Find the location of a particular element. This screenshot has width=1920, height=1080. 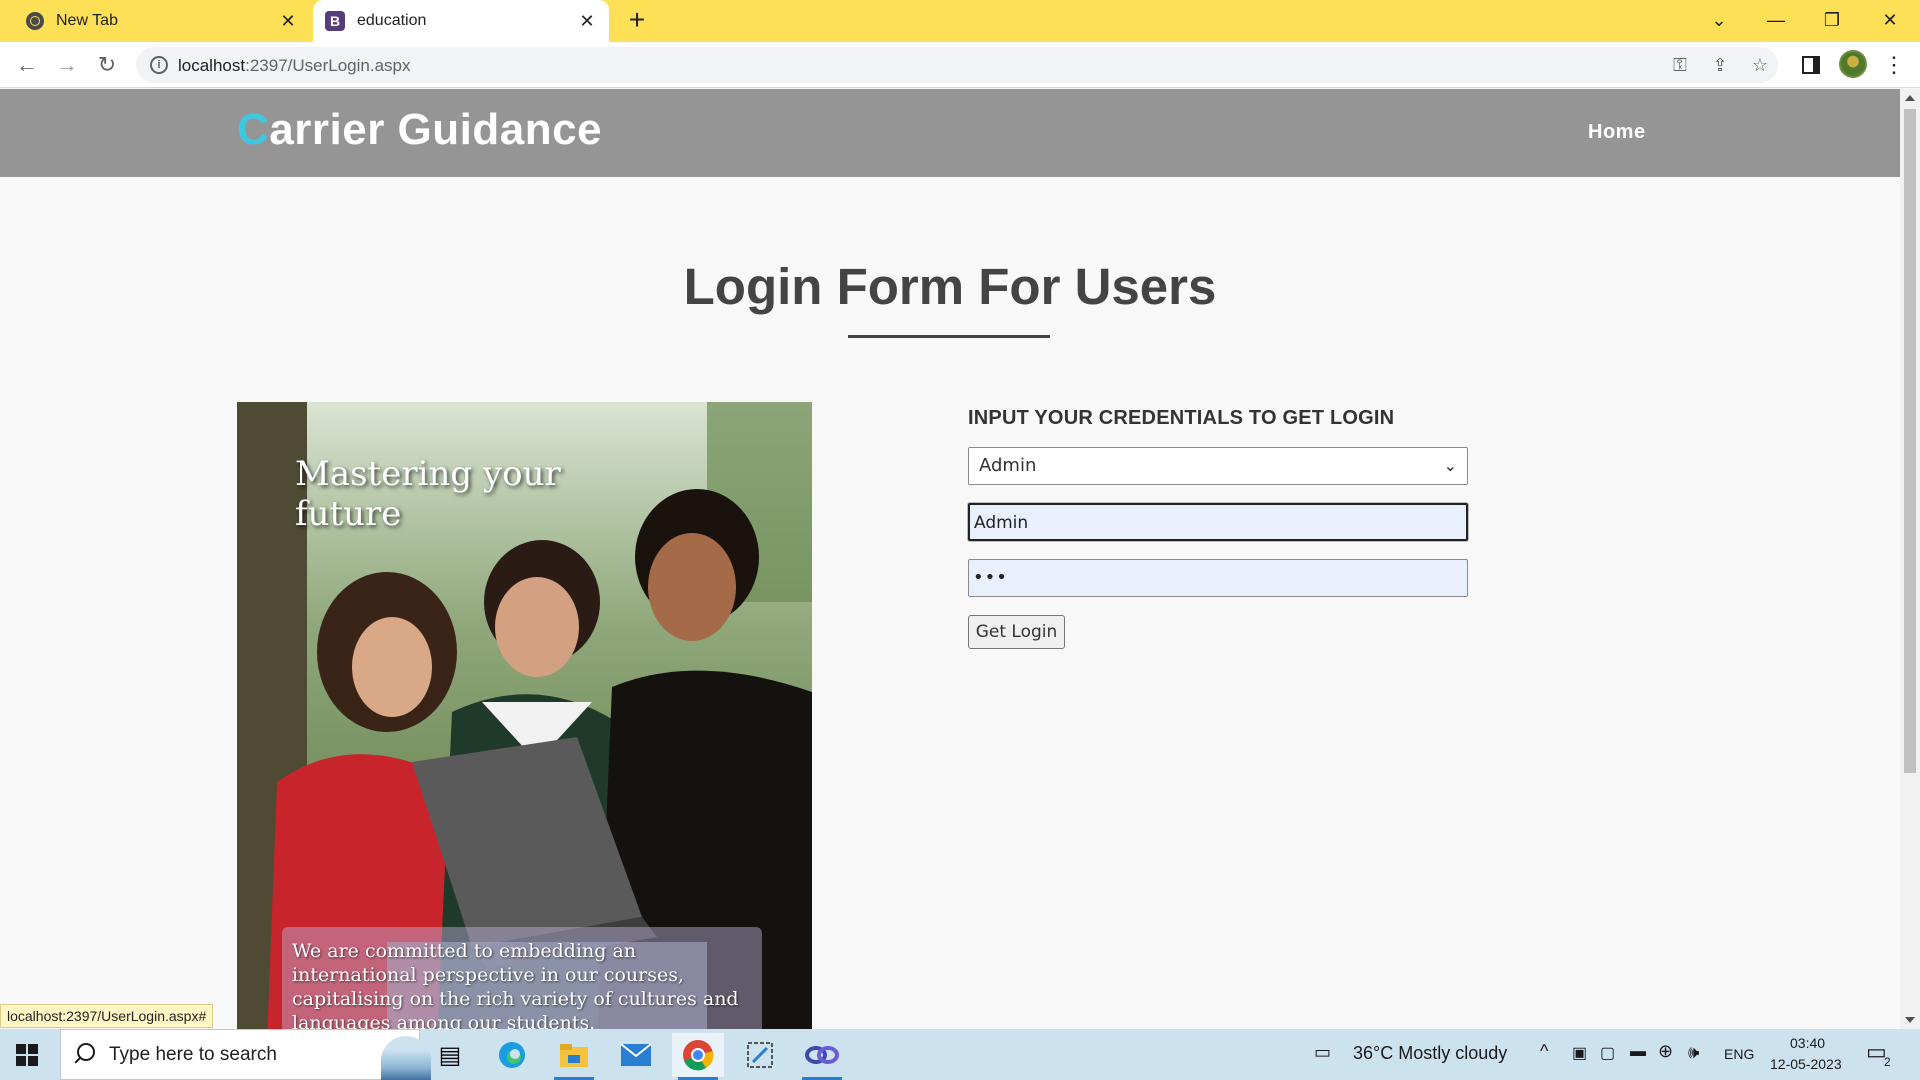

key-icon: ⚿ is located at coordinates (1680, 65).